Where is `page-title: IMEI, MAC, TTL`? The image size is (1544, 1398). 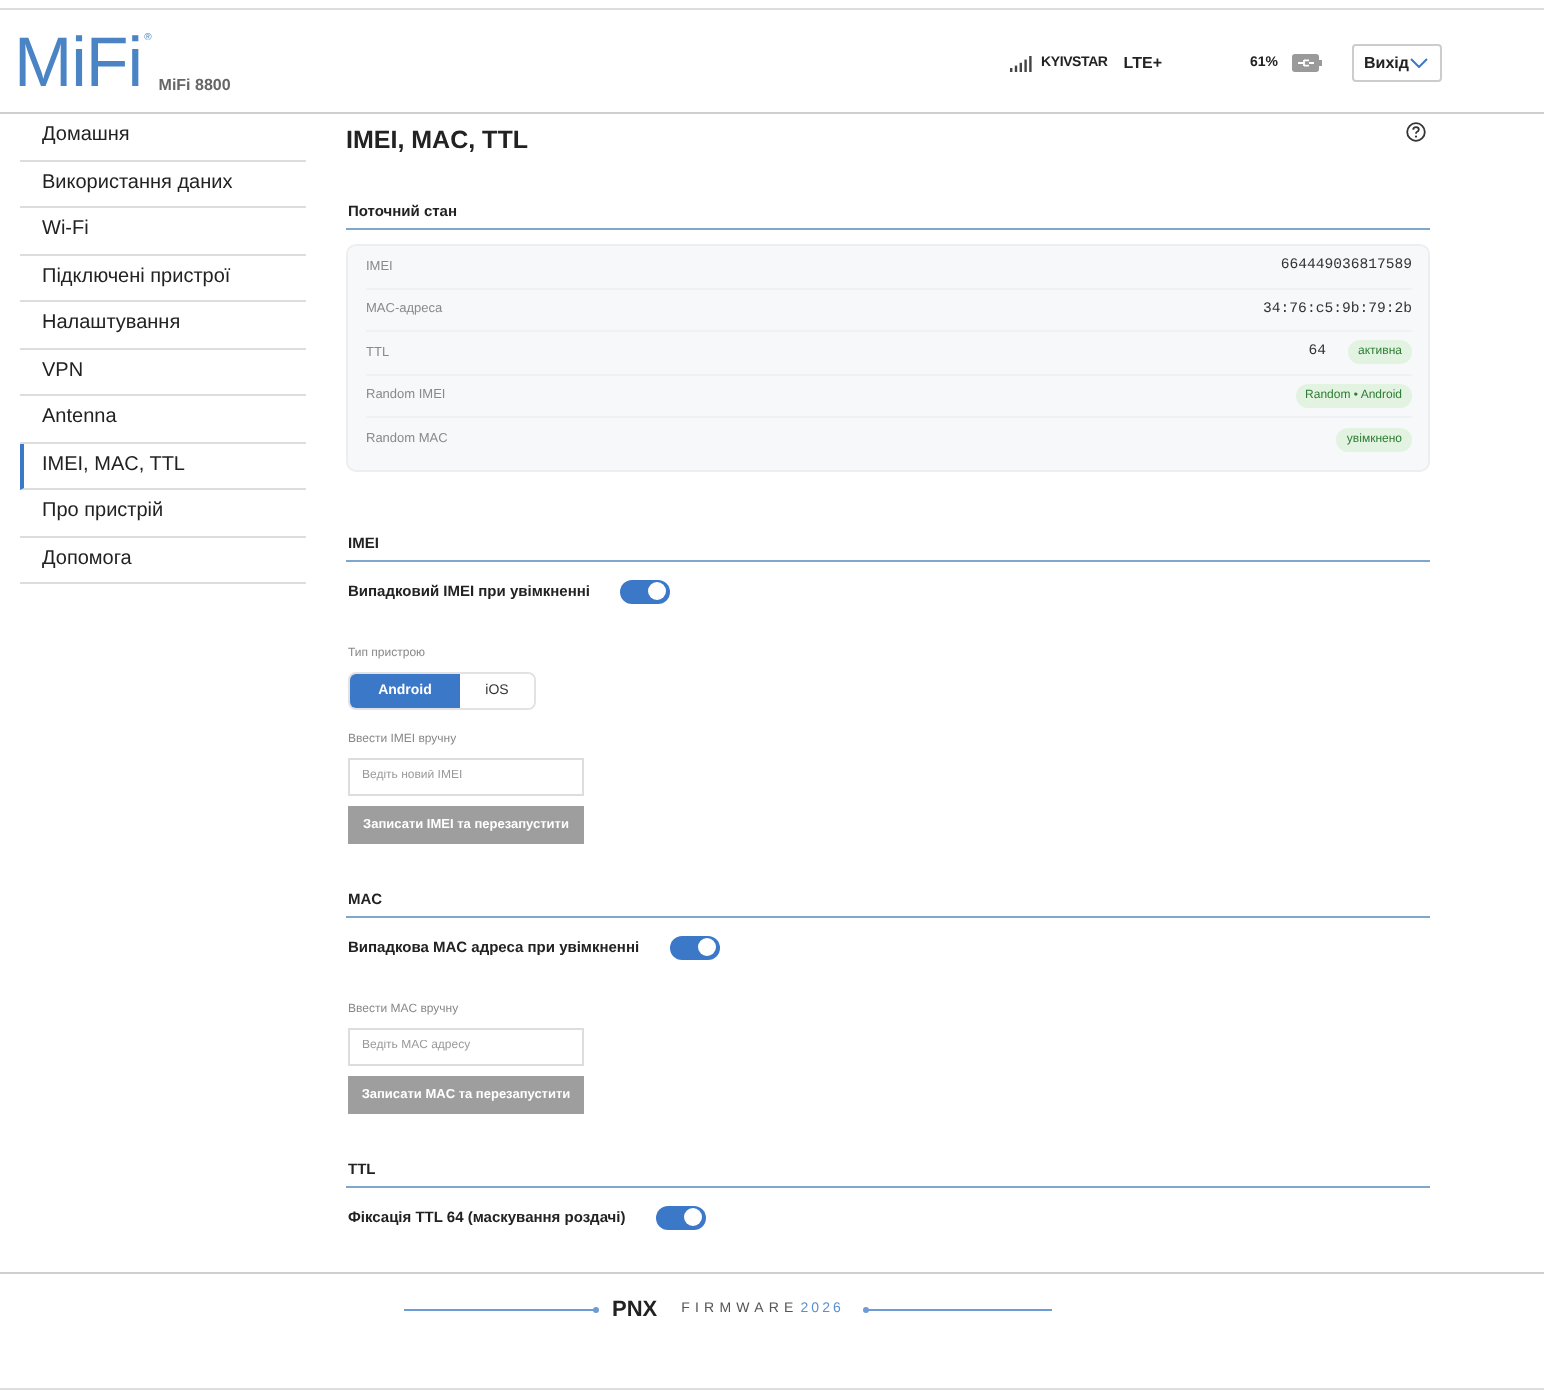
page-title: IMEI, MAC, TTL is located at coordinates (437, 141).